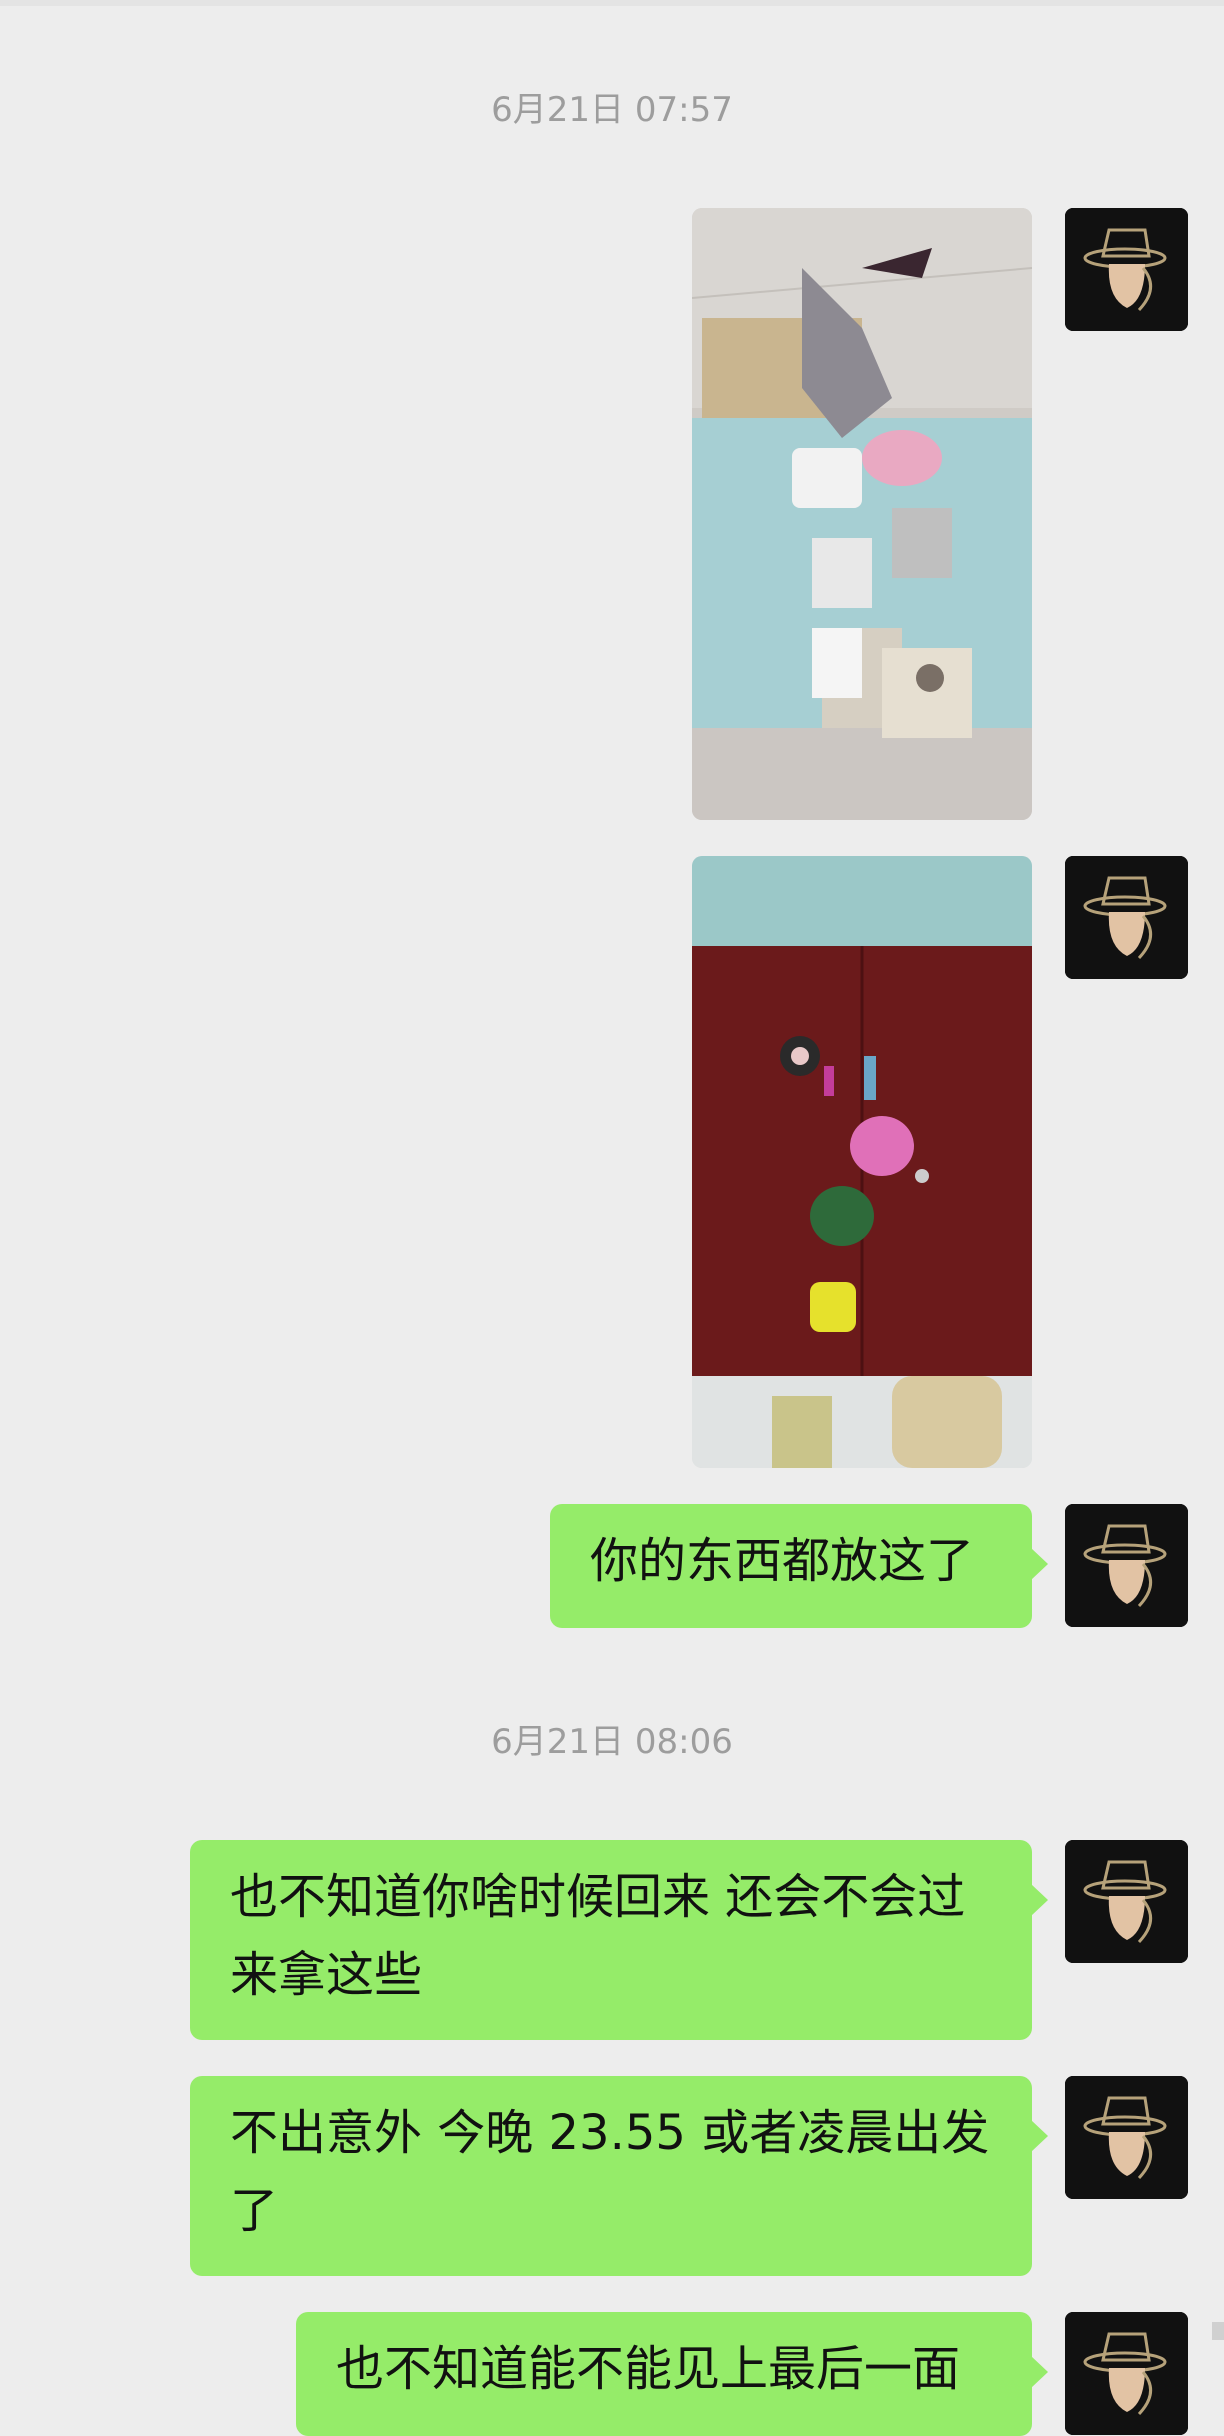 The image size is (1224, 2436). I want to click on photo-table-items, so click(862, 1162).